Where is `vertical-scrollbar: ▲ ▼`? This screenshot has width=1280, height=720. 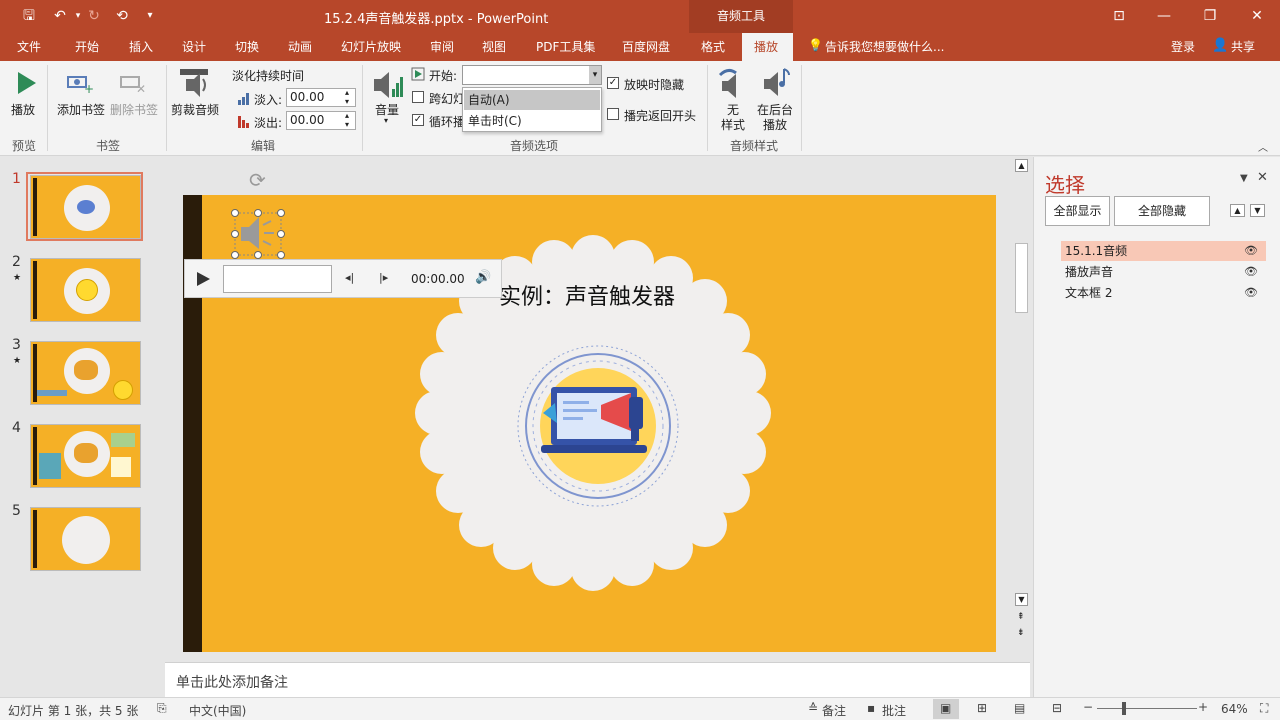 vertical-scrollbar: ▲ ▼ is located at coordinates (1022, 383).